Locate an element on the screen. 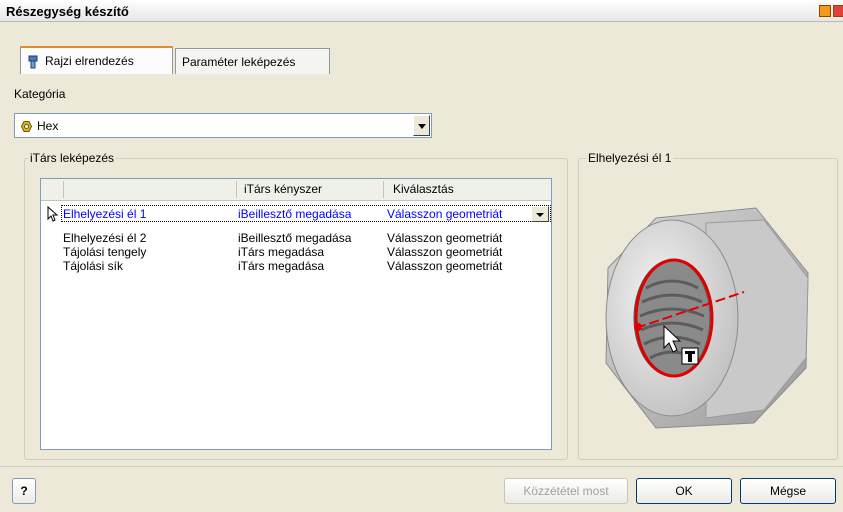 The width and height of the screenshot is (843, 512). preview-group-legend: Elhelyezési él 1 is located at coordinates (630, 158).